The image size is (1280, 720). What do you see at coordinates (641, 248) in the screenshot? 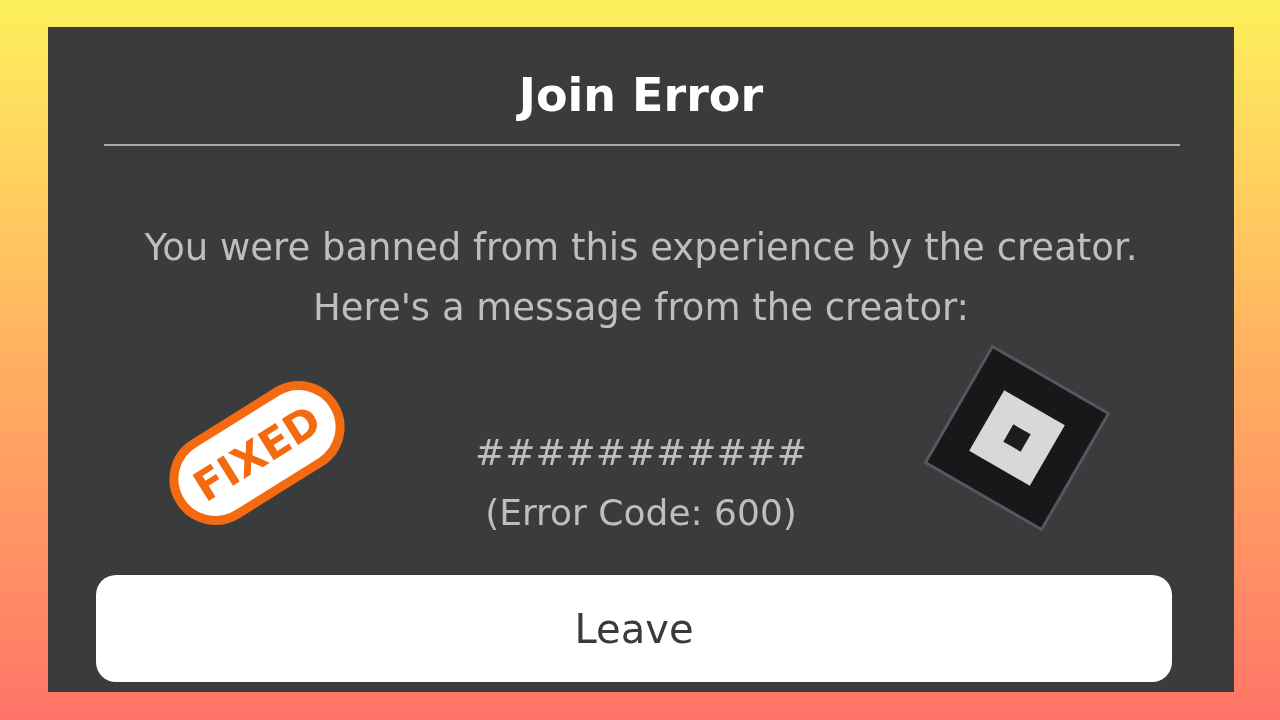
I see `message-text: You were banned from this experience by the creator.` at bounding box center [641, 248].